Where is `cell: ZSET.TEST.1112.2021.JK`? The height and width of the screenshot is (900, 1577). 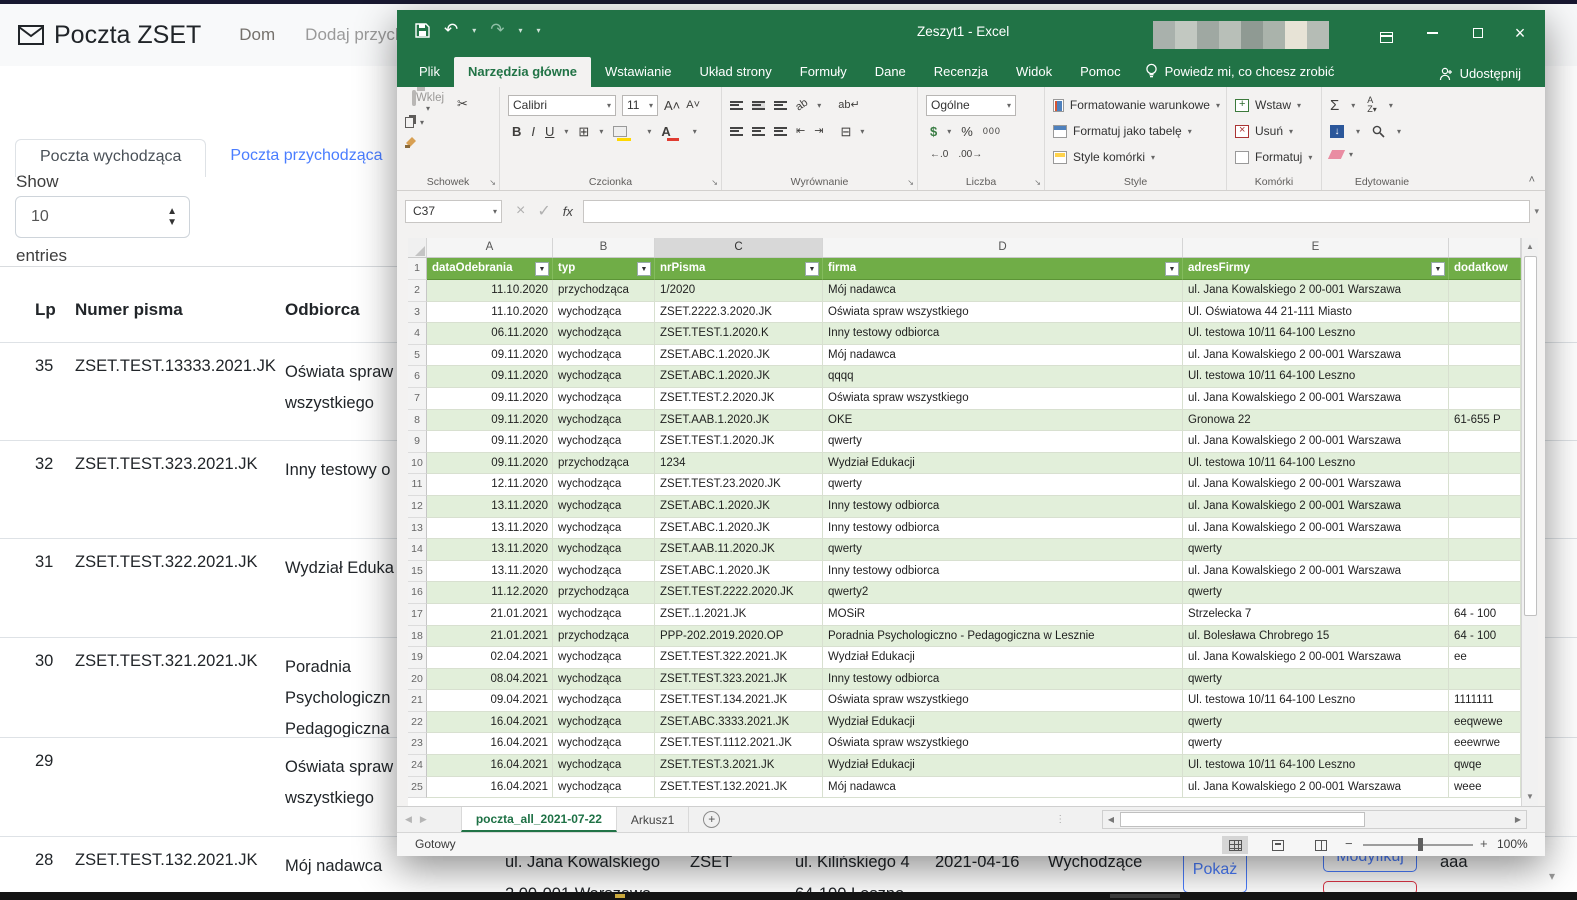
cell: ZSET.TEST.1112.2021.JK is located at coordinates (739, 744).